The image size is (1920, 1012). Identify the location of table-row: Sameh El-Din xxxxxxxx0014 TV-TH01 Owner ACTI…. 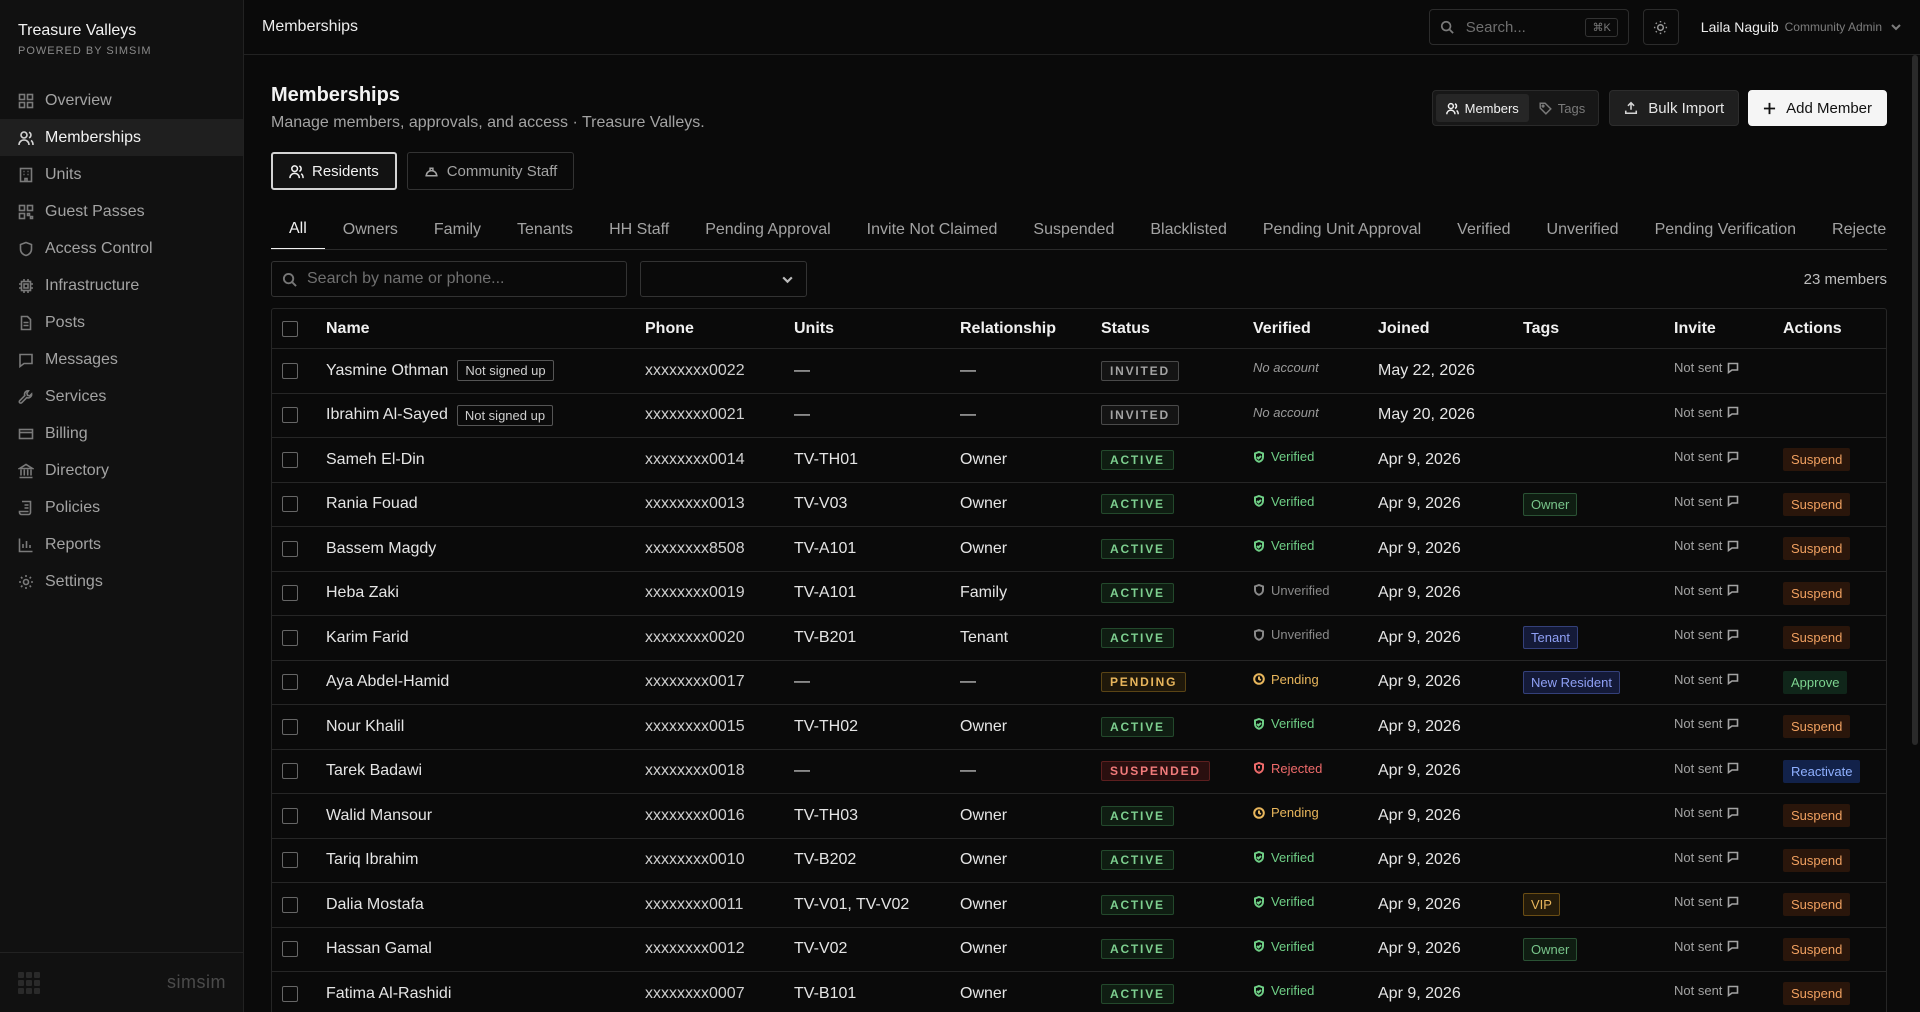
(1079, 460).